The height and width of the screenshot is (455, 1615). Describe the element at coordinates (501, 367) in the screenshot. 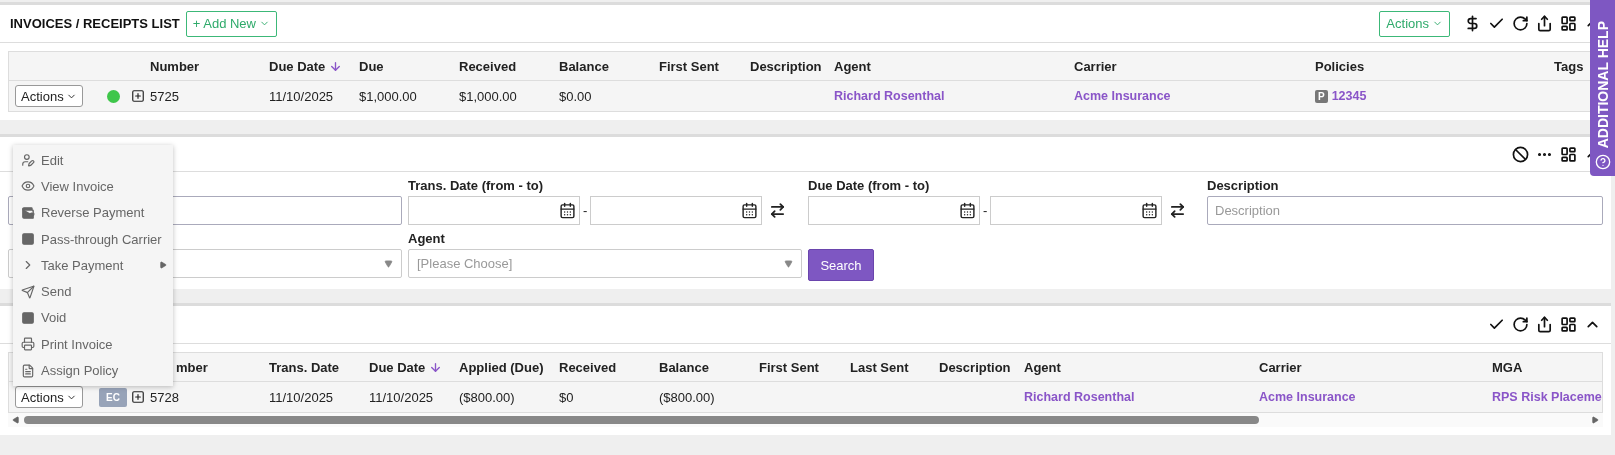

I see `column-header: Applied (Due)` at that location.